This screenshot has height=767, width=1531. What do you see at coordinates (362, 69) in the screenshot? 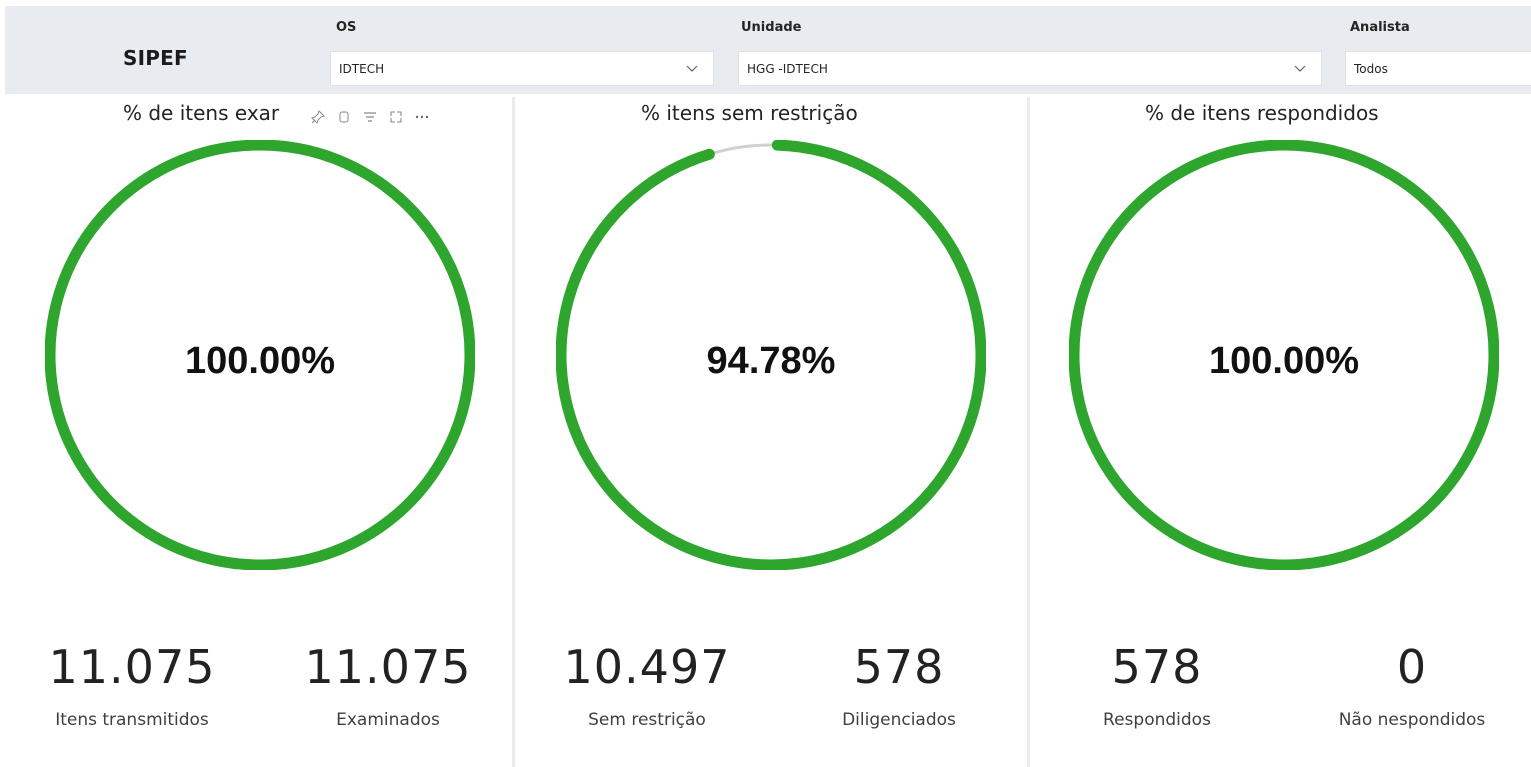
I see `os-filter-value: IDTECH` at bounding box center [362, 69].